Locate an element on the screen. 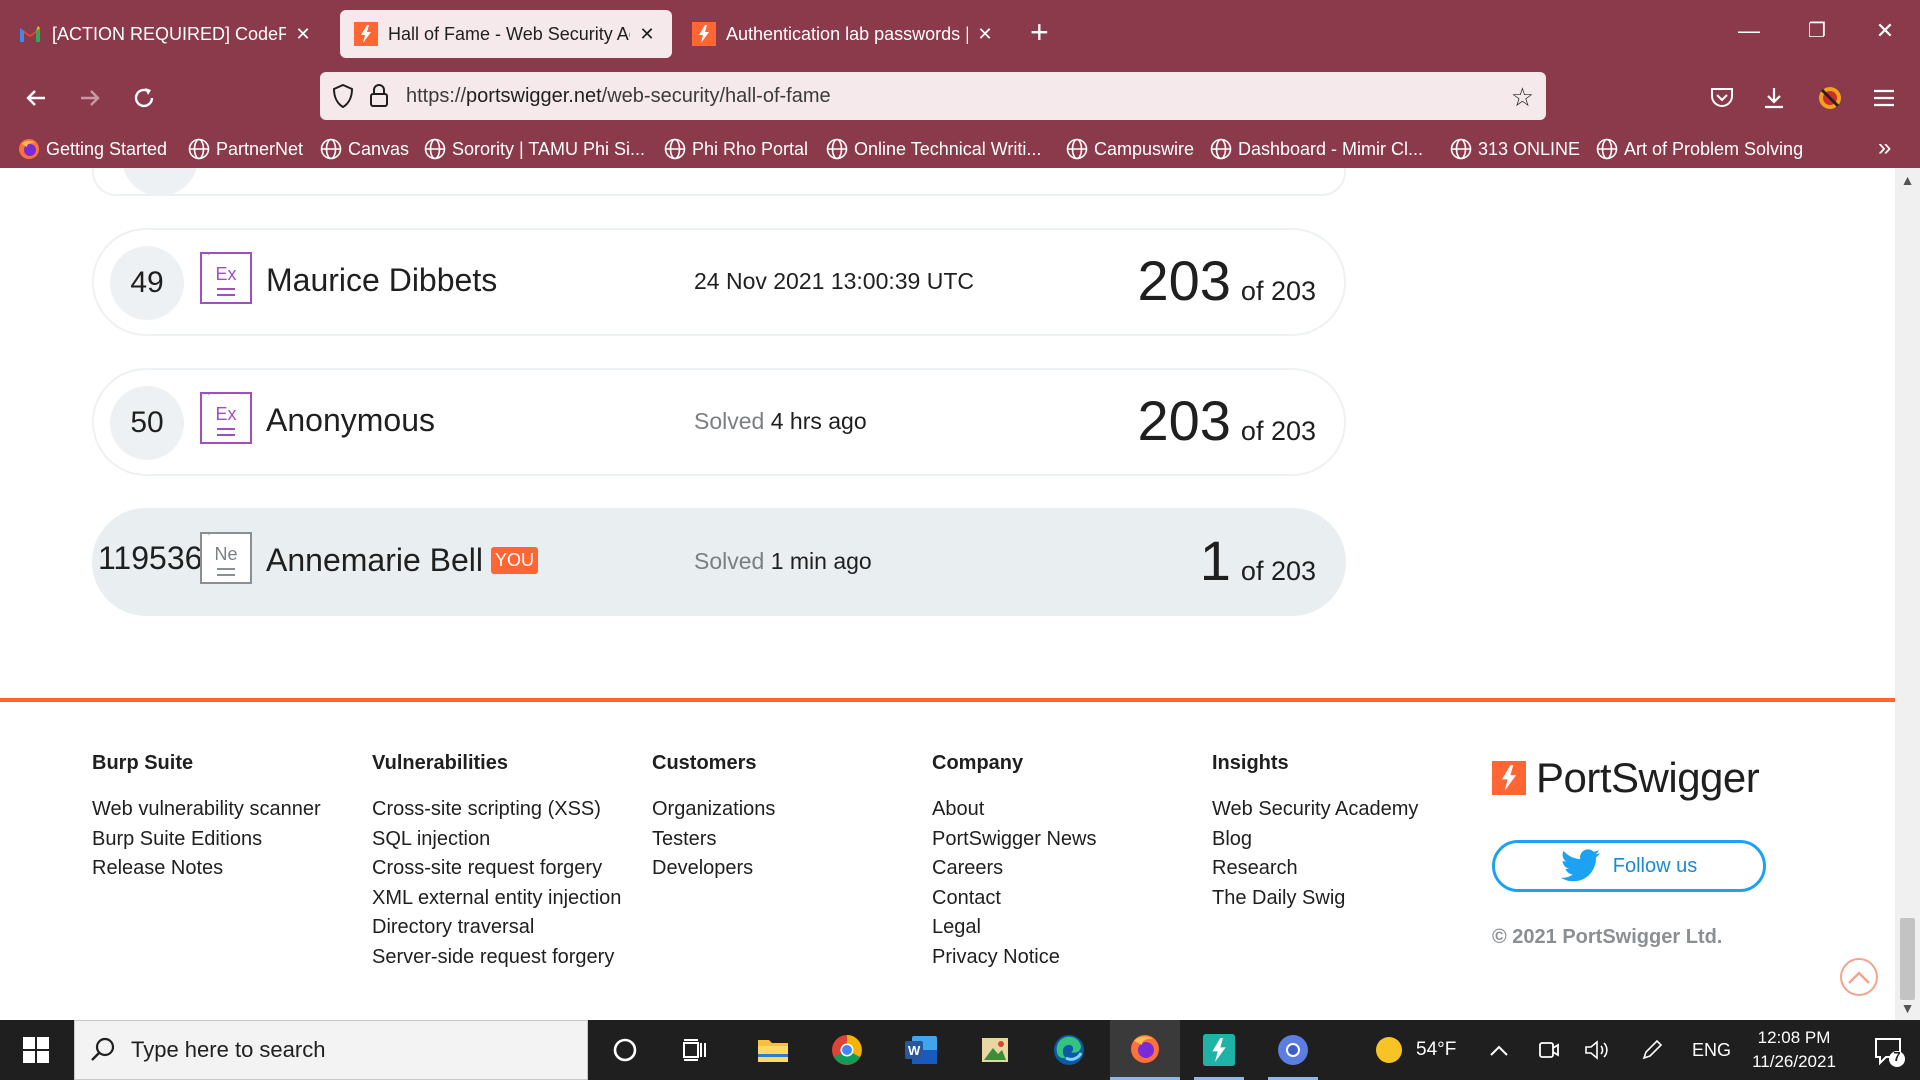 The image size is (1920, 1080). shield-icon is located at coordinates (343, 96).